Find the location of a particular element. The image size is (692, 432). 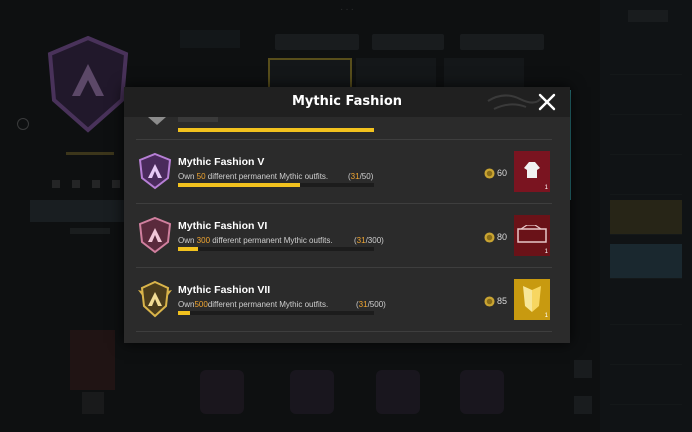

side-card is located at coordinates (92, 360).